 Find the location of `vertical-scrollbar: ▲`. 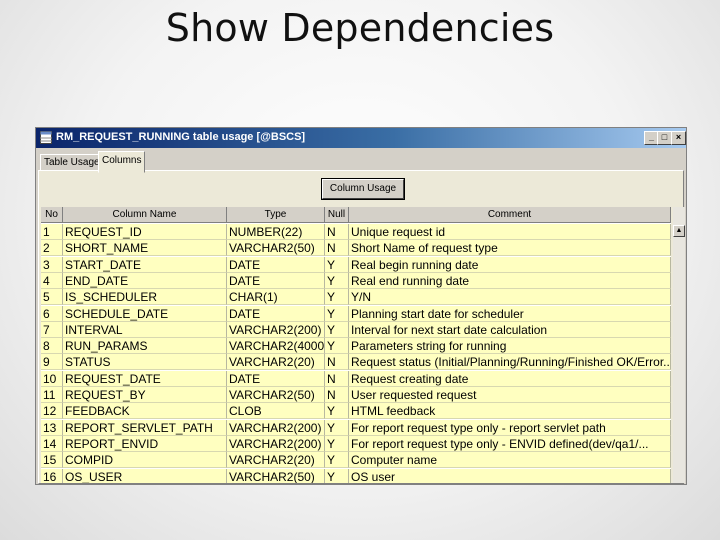

vertical-scrollbar: ▲ is located at coordinates (679, 345).